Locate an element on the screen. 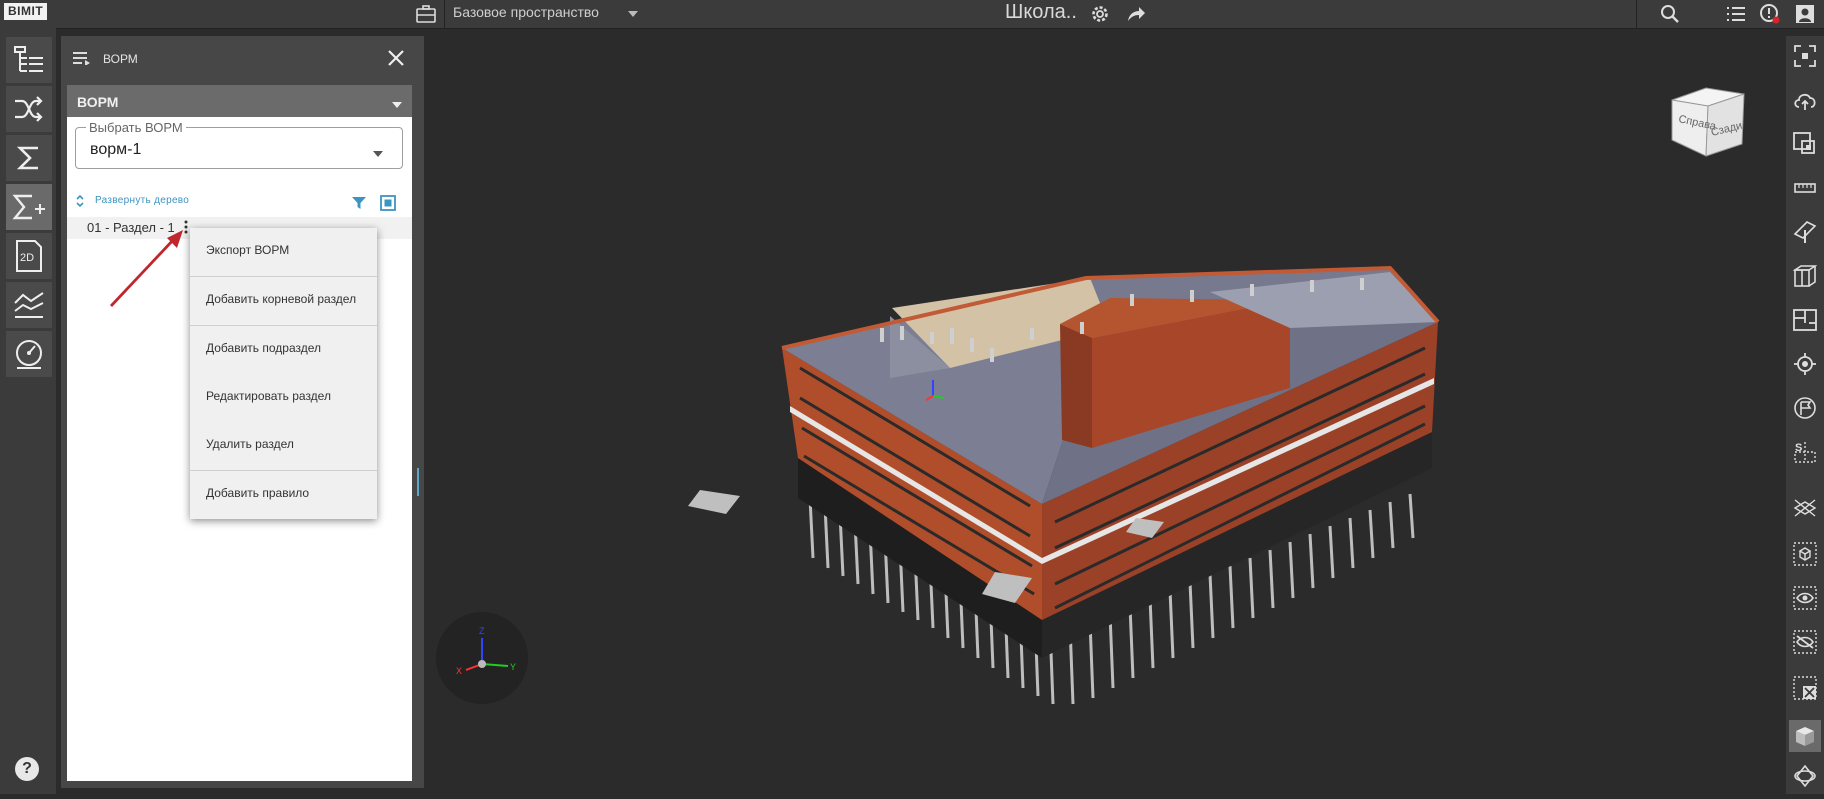 This screenshot has height=799, width=1824. axis-x-label: X is located at coordinates (459, 671).